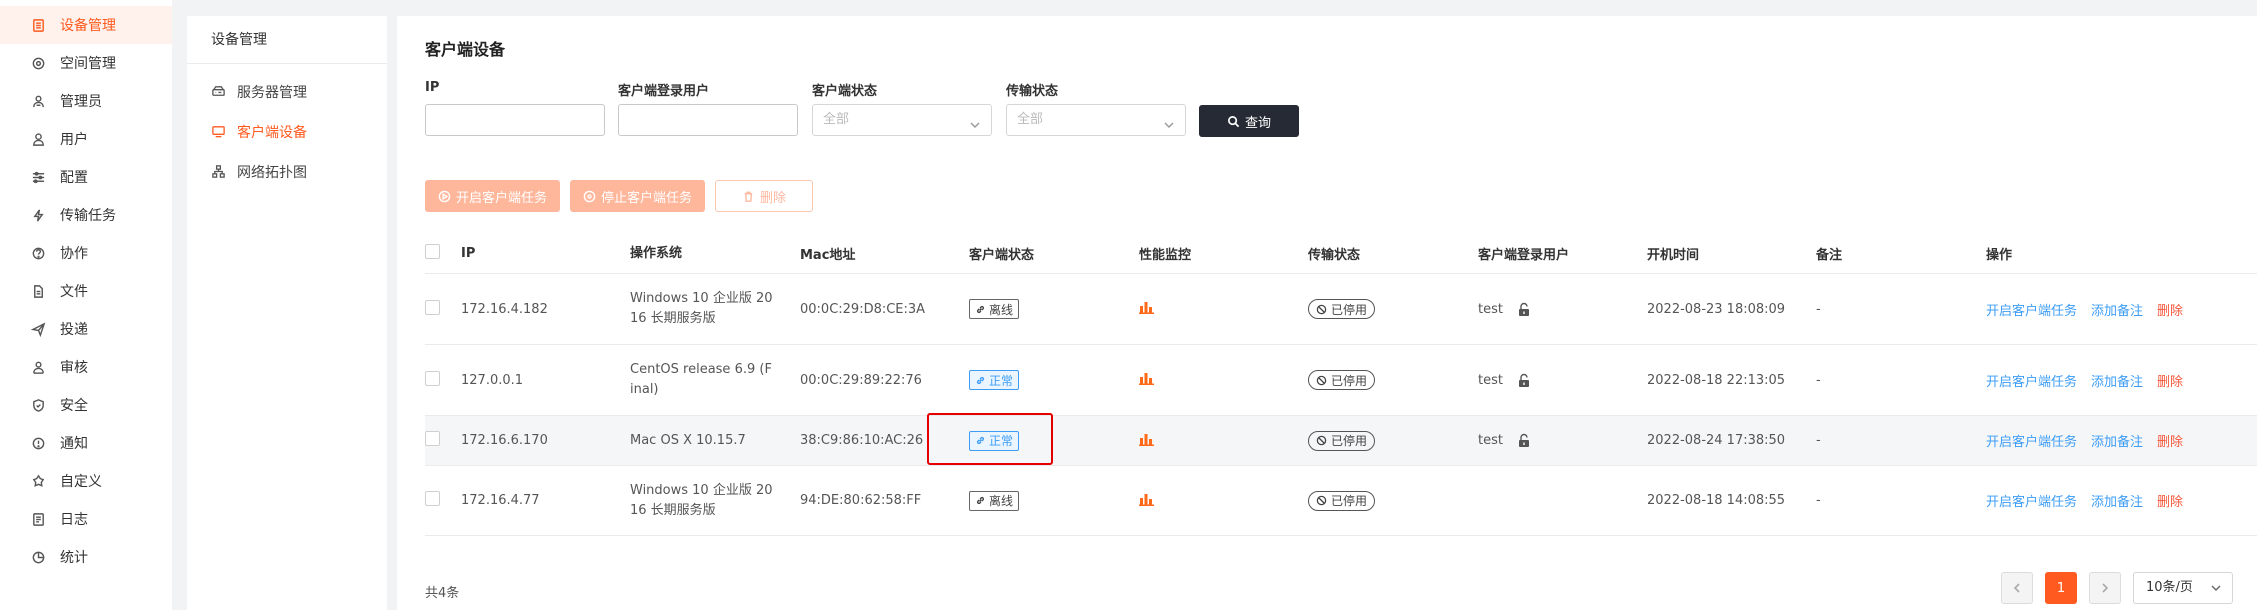  What do you see at coordinates (272, 133) in the screenshot?
I see `subnav-item-label: 客户端设备` at bounding box center [272, 133].